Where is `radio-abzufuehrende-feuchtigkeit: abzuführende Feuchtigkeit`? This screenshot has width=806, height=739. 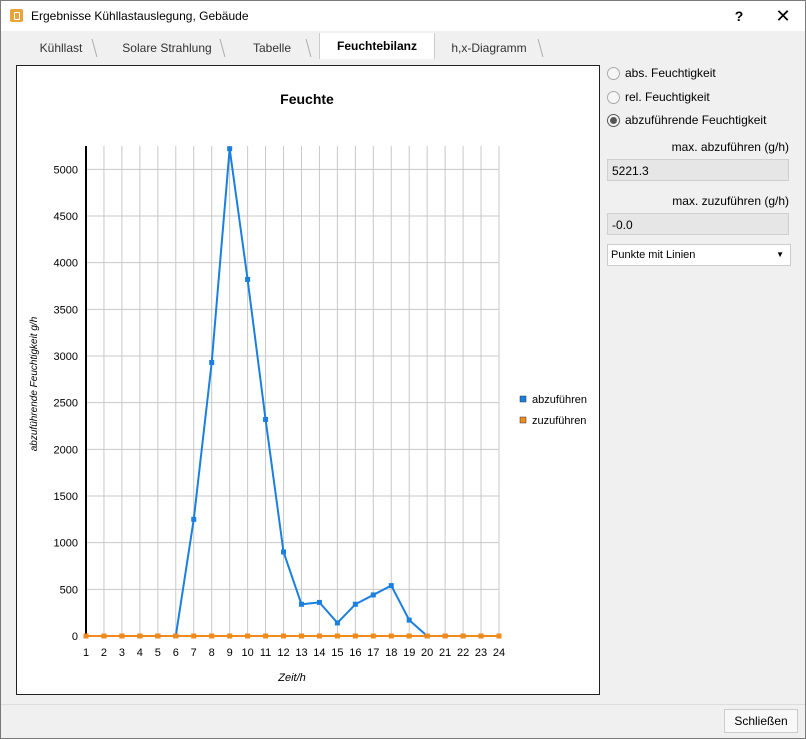 radio-abzufuehrende-feuchtigkeit: abzuführende Feuchtigkeit is located at coordinates (686, 120).